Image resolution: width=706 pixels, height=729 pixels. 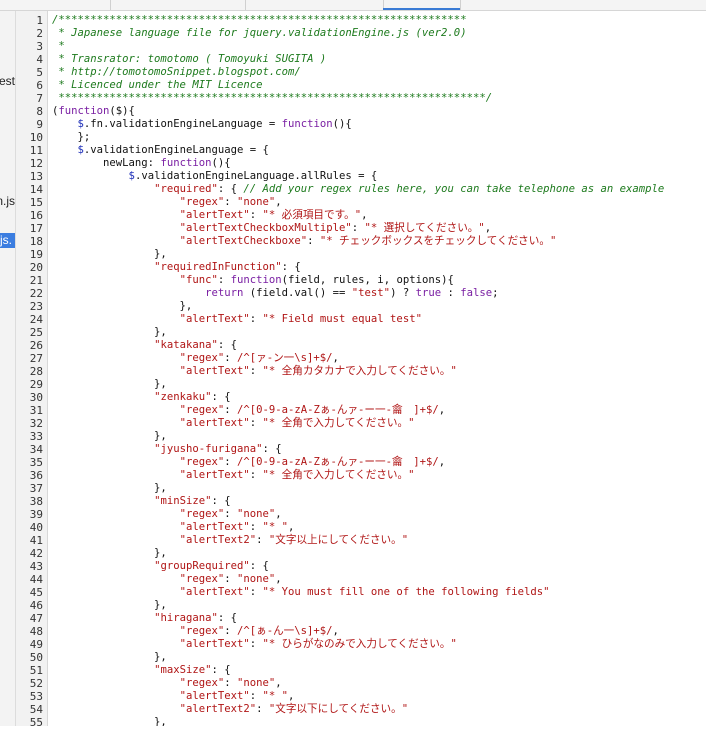 What do you see at coordinates (254, 371) in the screenshot?
I see `code-line: "alertText": "* 全角カタカナで入力してください。"` at bounding box center [254, 371].